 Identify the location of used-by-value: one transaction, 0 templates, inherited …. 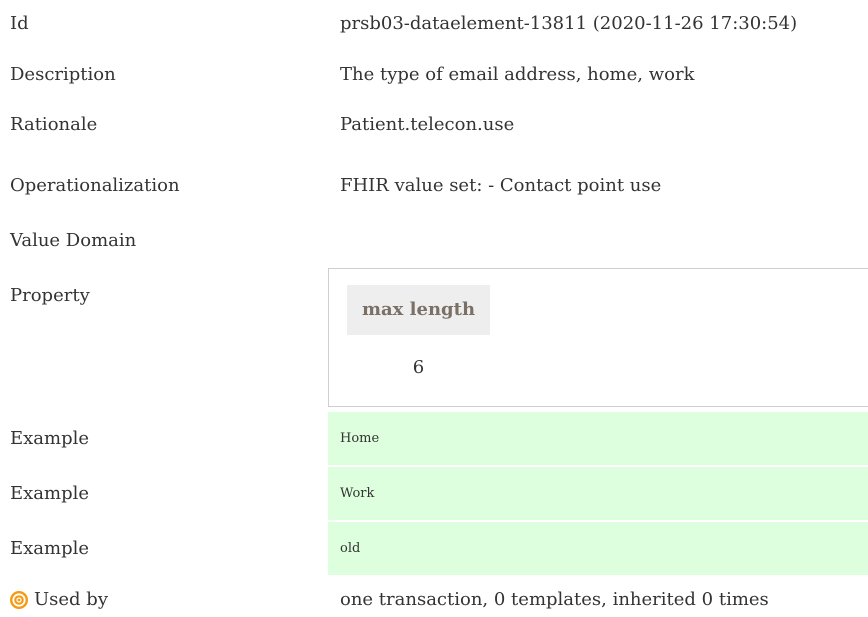
(554, 599).